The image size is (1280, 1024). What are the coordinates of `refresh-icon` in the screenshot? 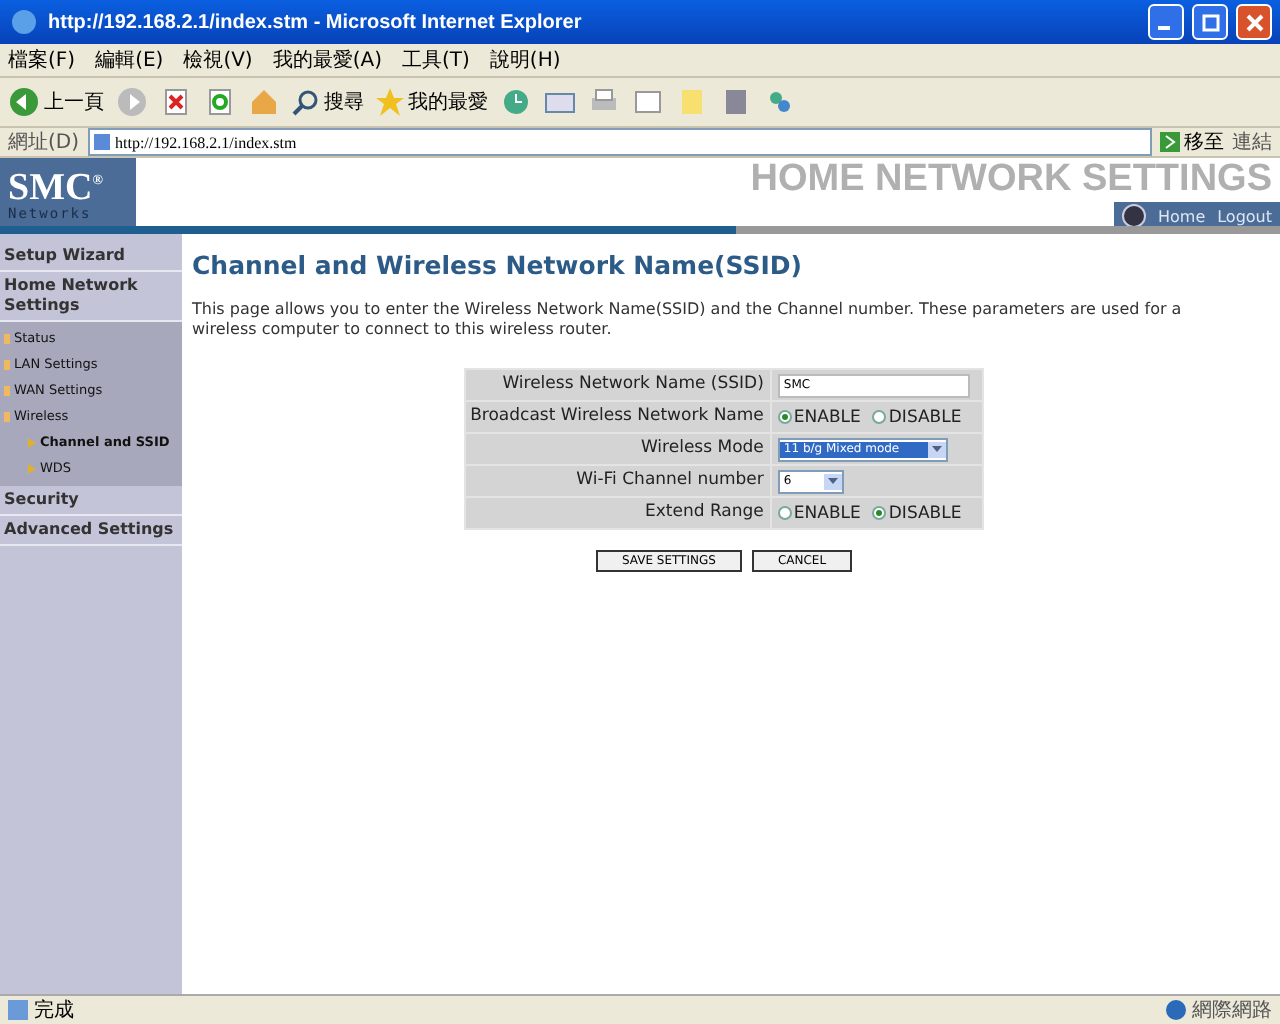 It's located at (220, 102).